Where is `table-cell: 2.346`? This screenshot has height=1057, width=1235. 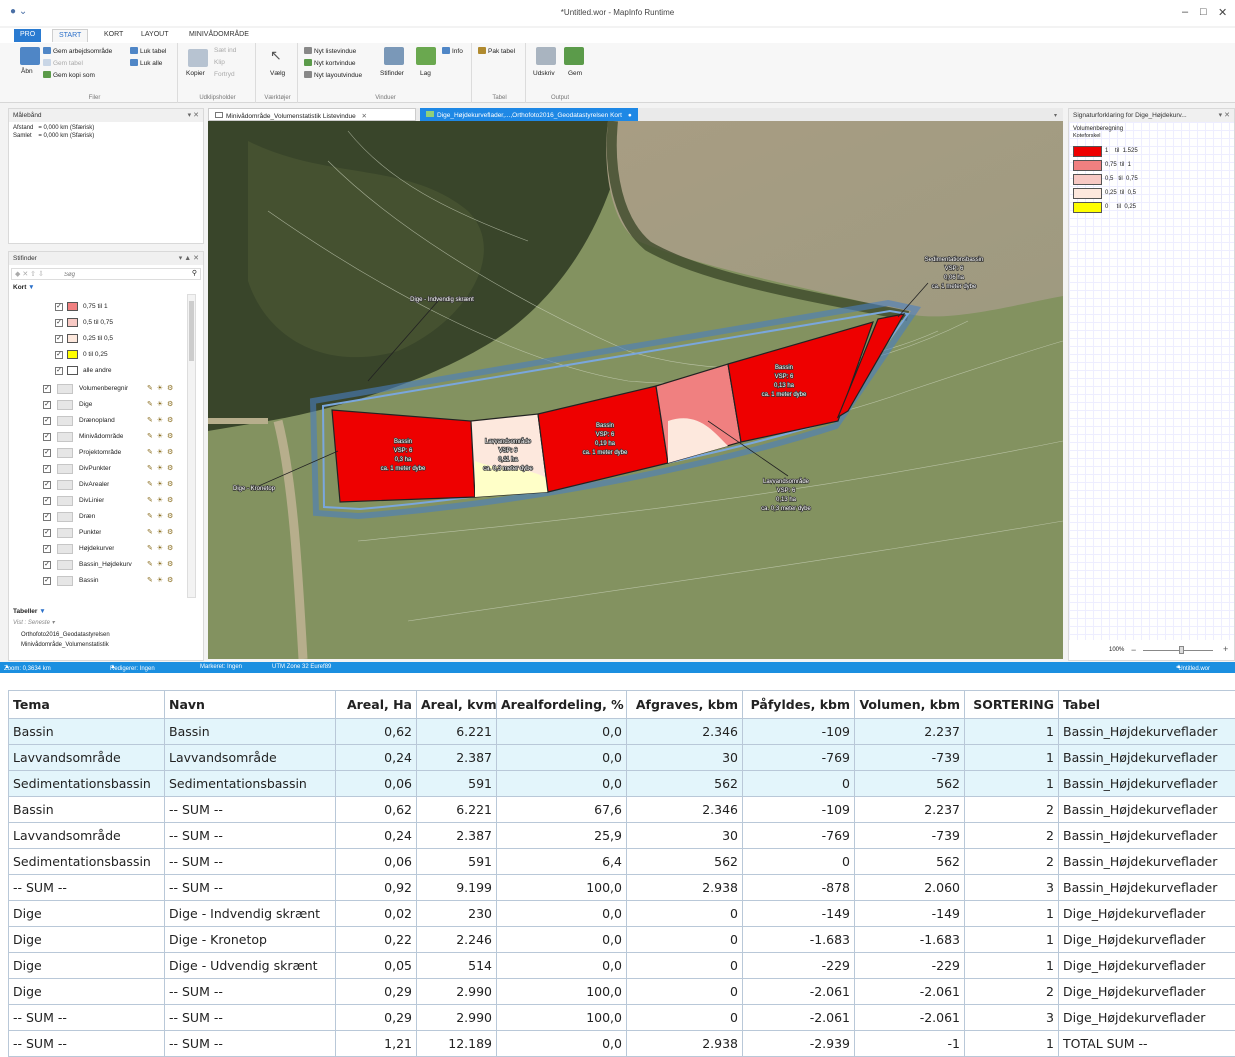
table-cell: 2.346 is located at coordinates (685, 732).